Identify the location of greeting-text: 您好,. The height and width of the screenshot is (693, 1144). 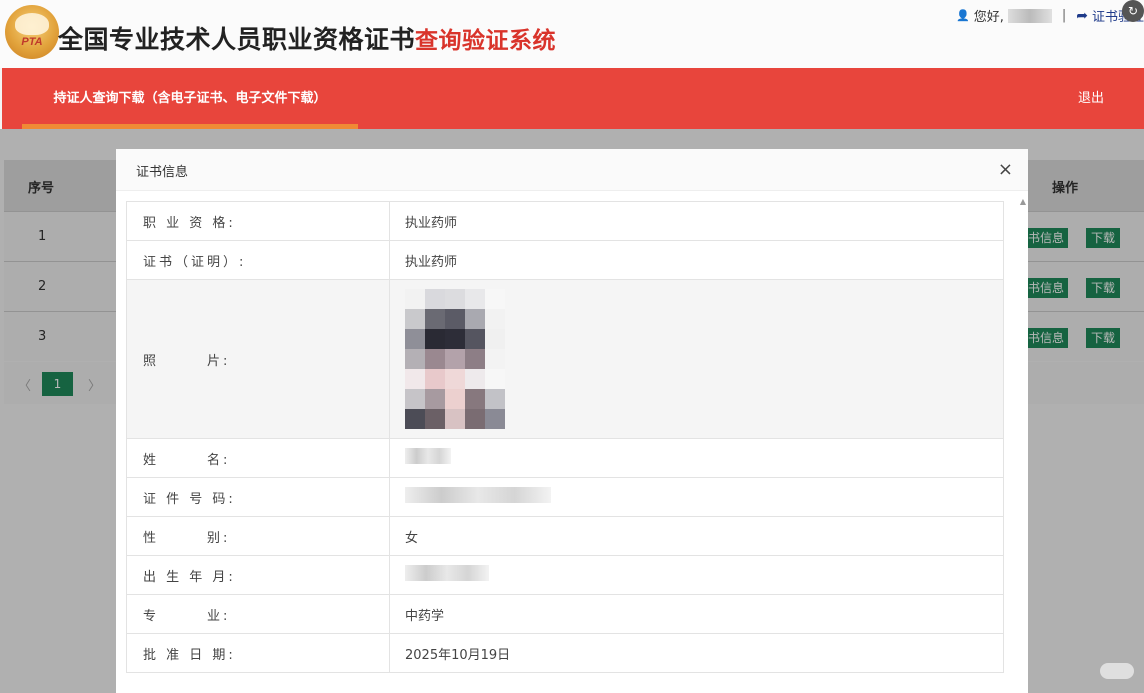
(988, 17).